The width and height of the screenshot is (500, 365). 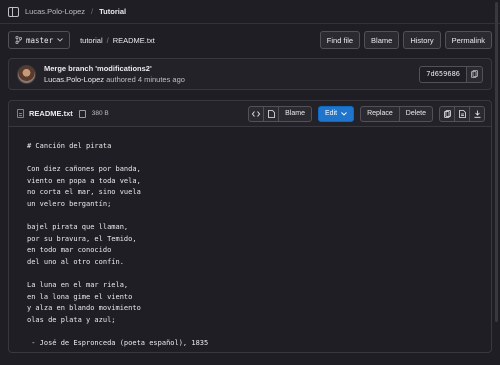 I want to click on permalink-button: Permalink, so click(x=468, y=40).